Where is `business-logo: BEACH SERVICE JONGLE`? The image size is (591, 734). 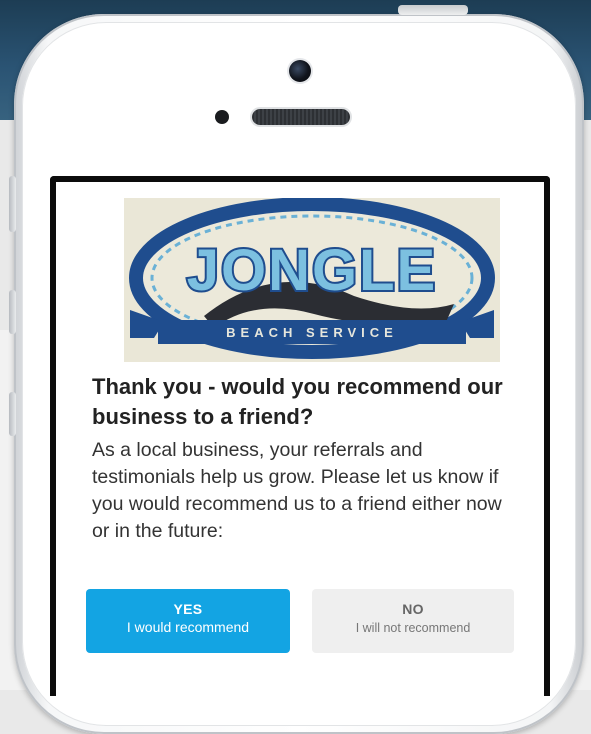
business-logo: BEACH SERVICE JONGLE is located at coordinates (312, 280).